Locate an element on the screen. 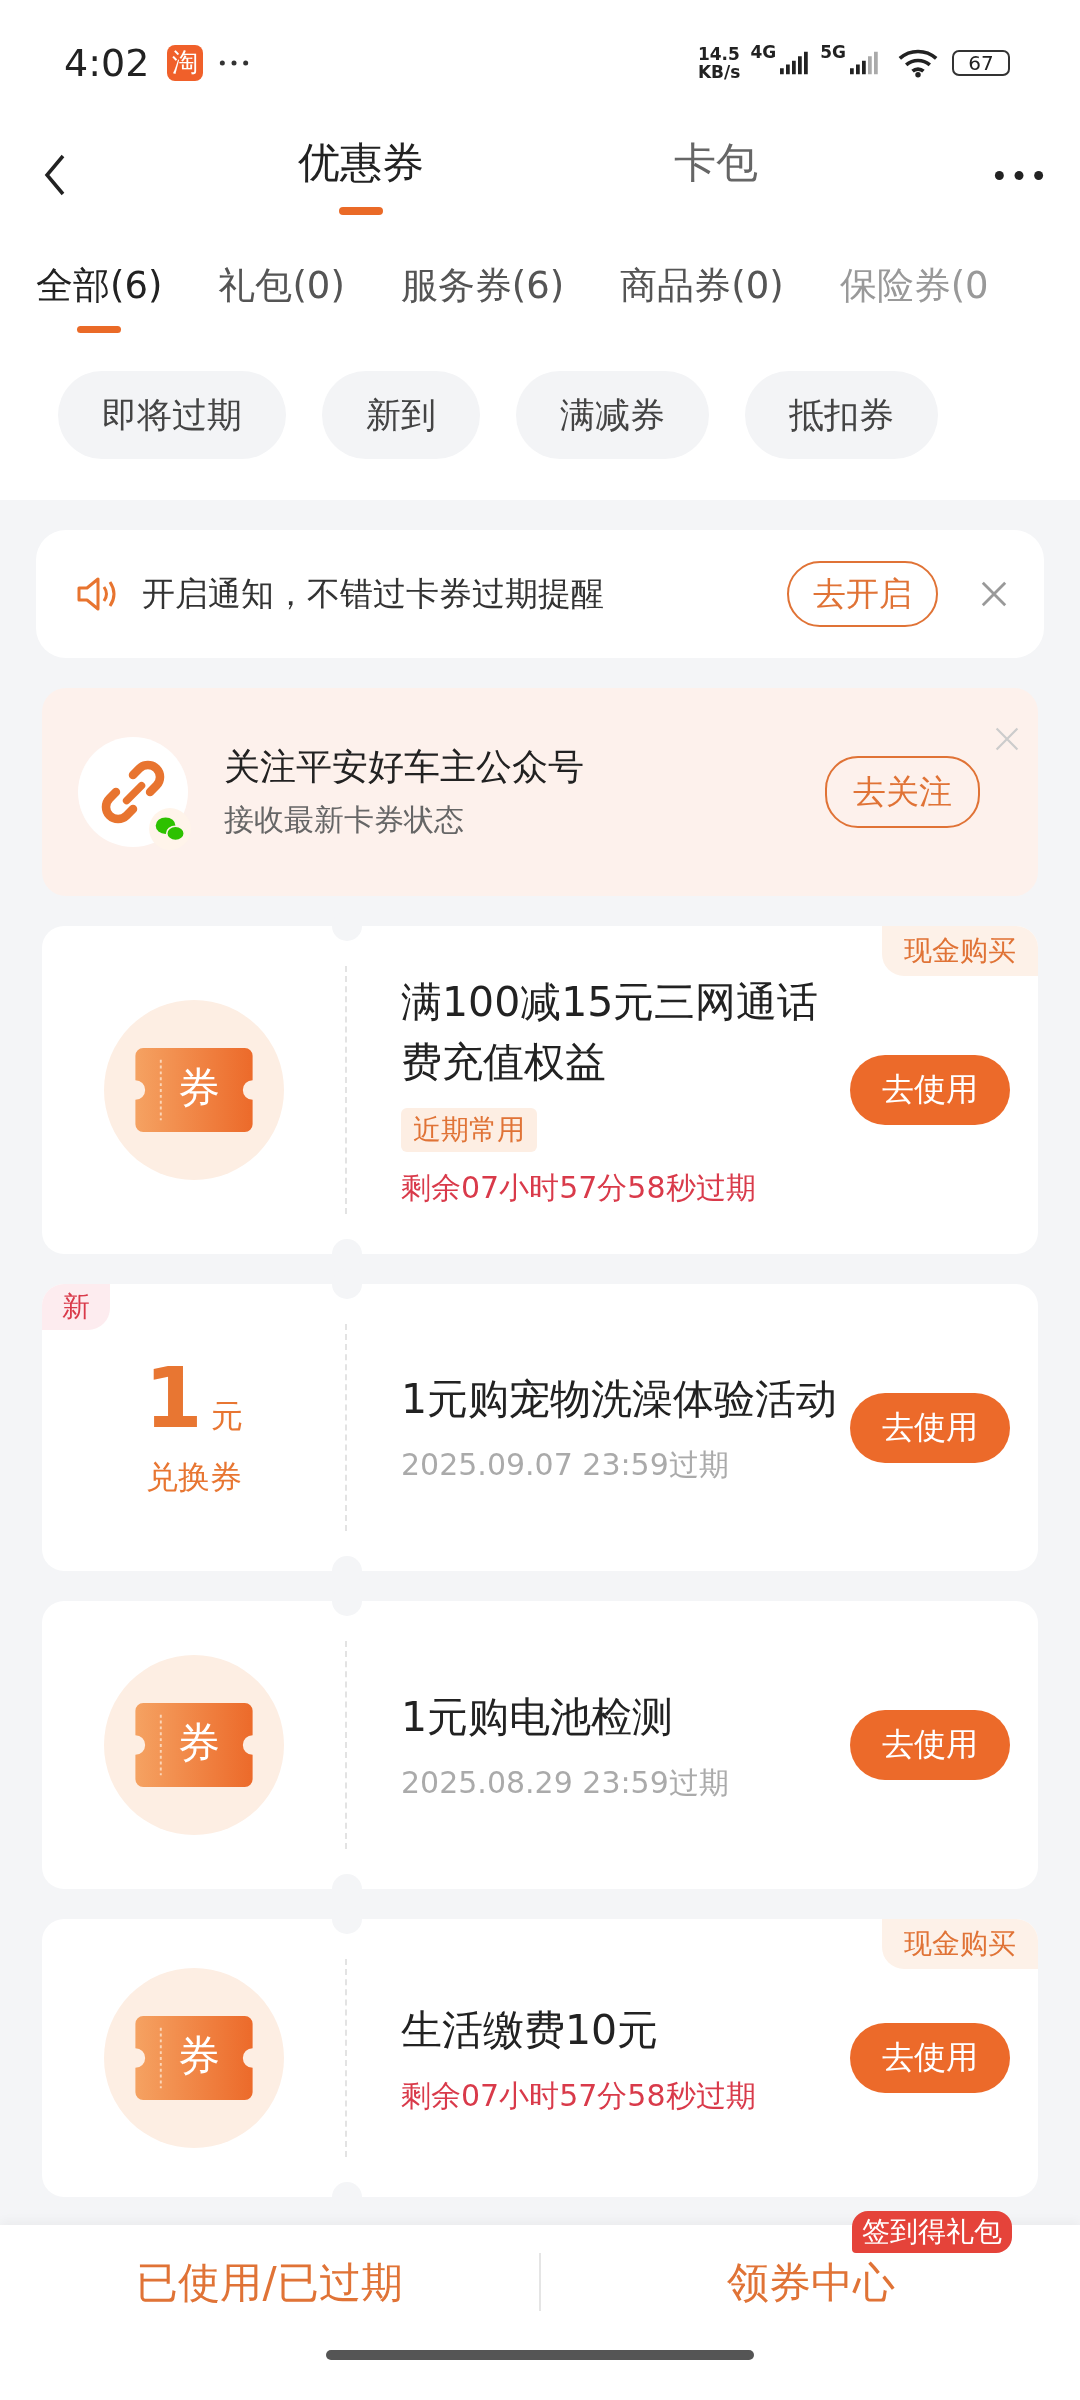  coupon-amount: 1 is located at coordinates (173, 1397).